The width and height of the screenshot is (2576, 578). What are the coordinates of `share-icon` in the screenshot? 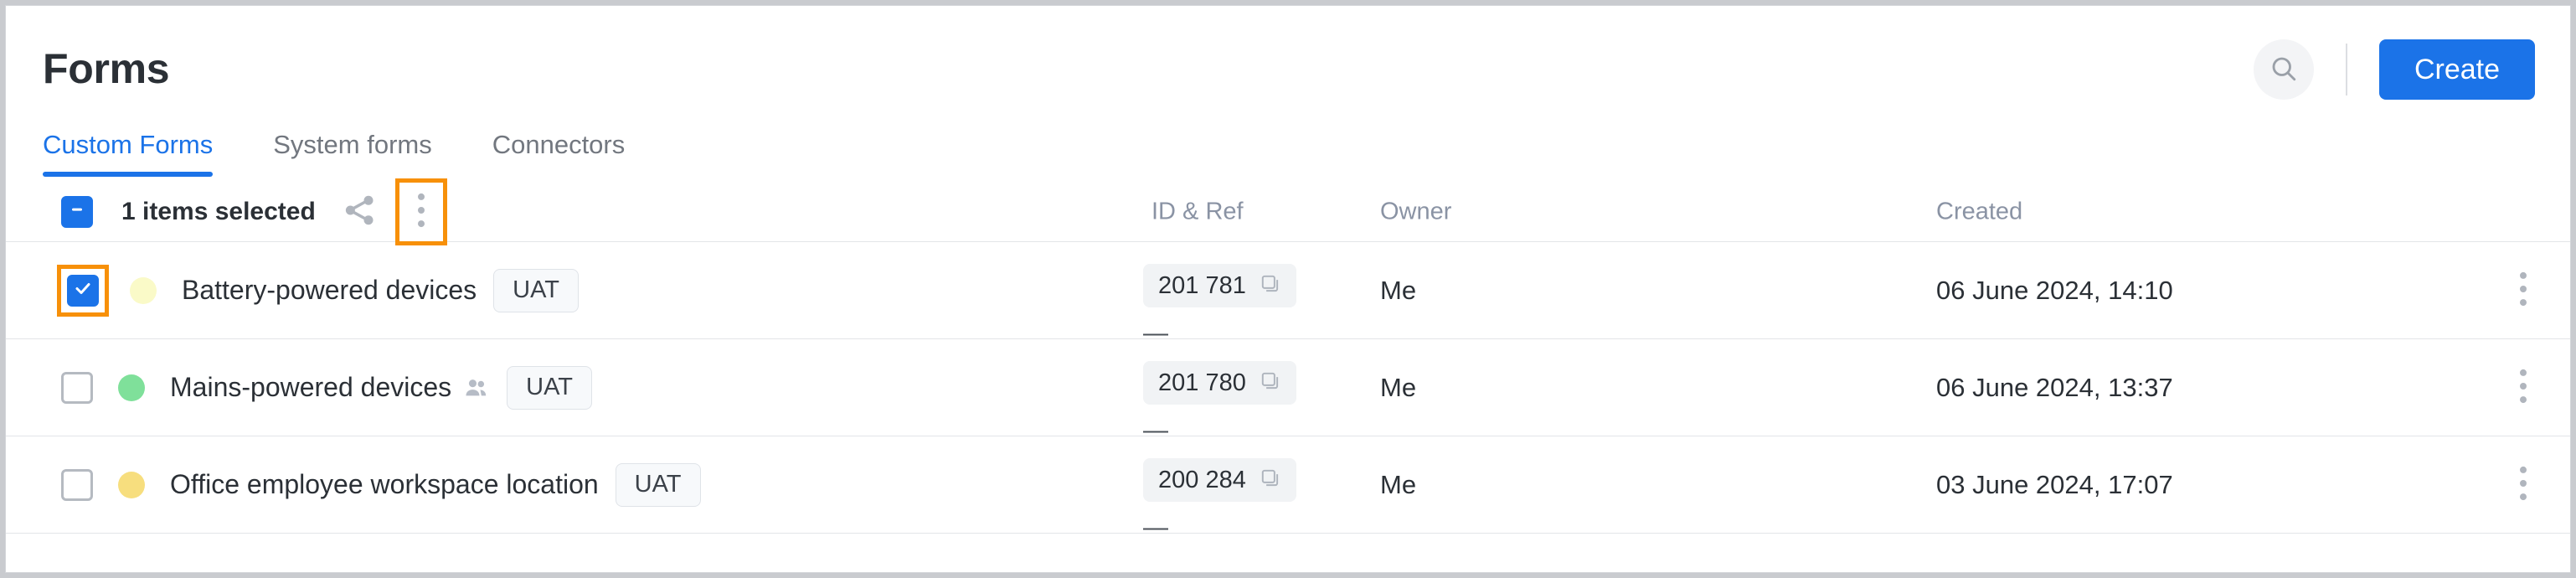 It's located at (359, 211).